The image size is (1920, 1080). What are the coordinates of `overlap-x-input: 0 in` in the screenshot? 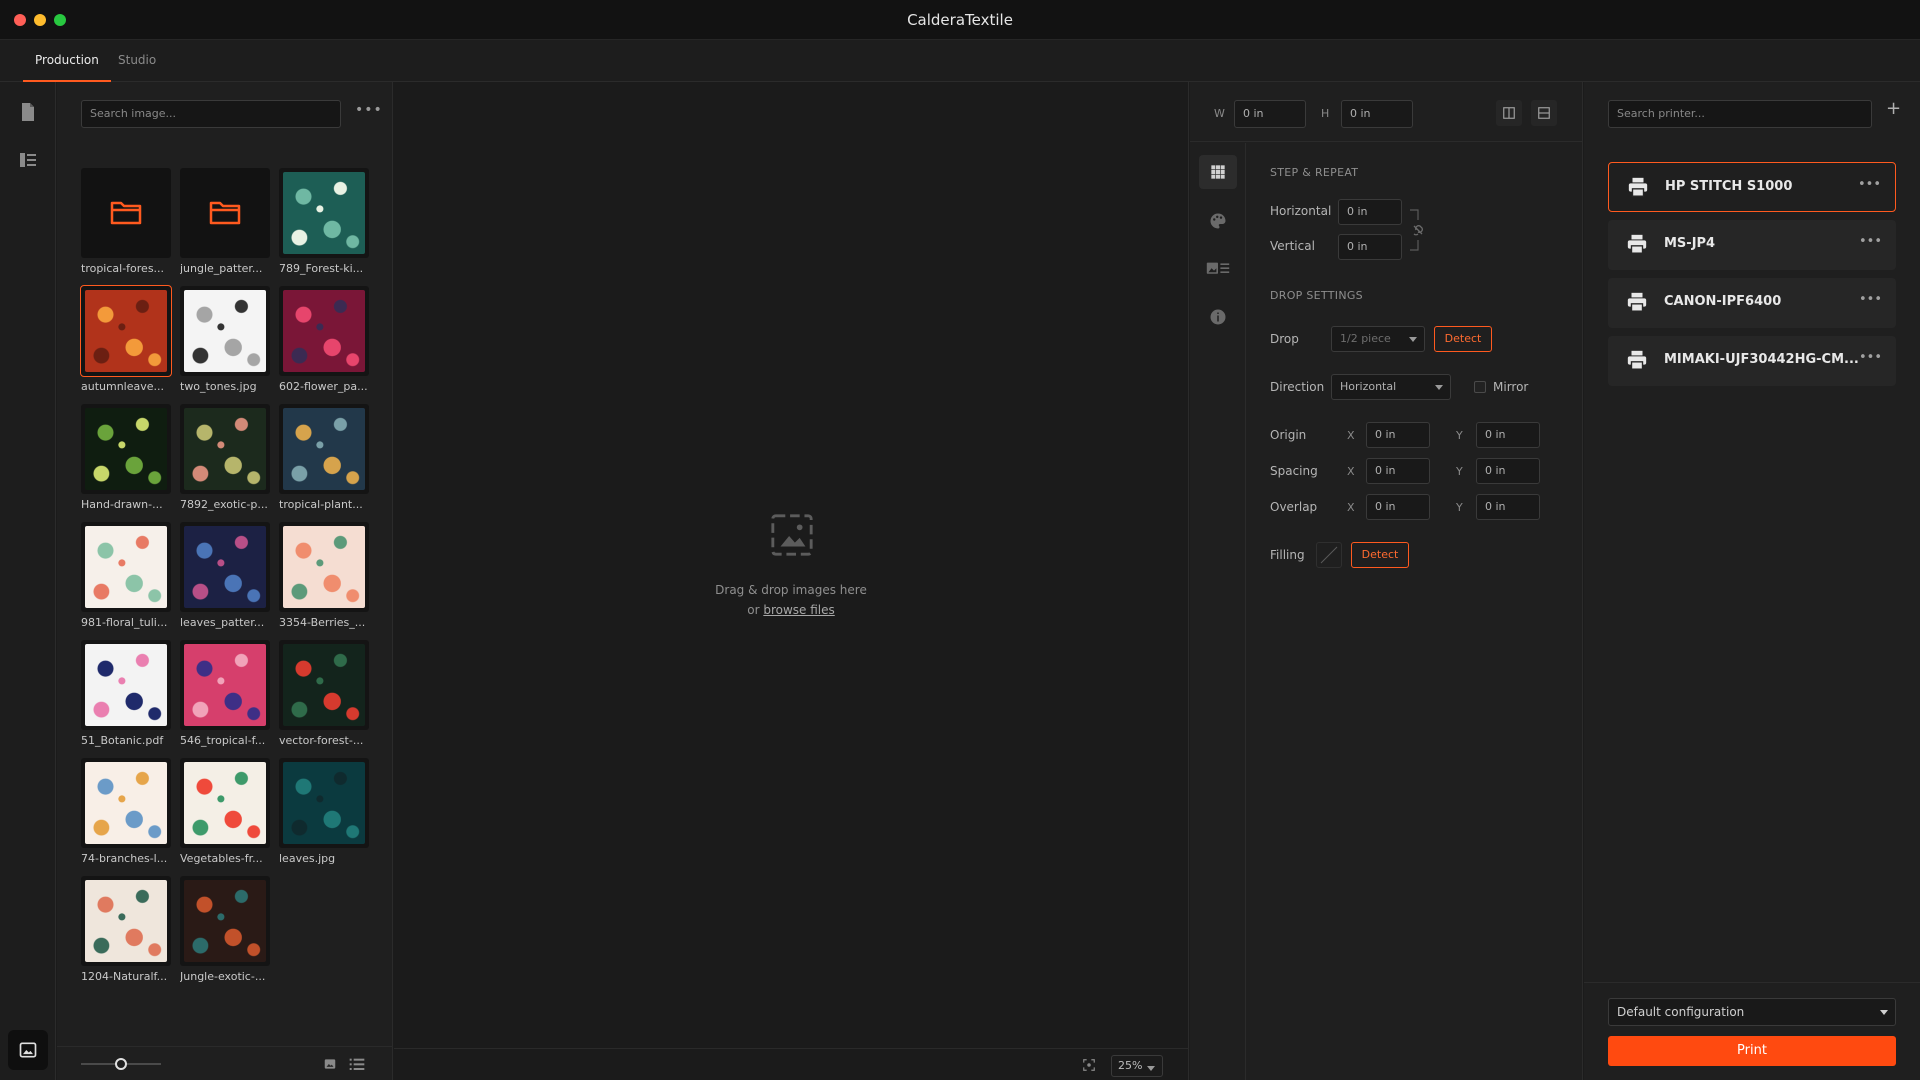 It's located at (1398, 507).